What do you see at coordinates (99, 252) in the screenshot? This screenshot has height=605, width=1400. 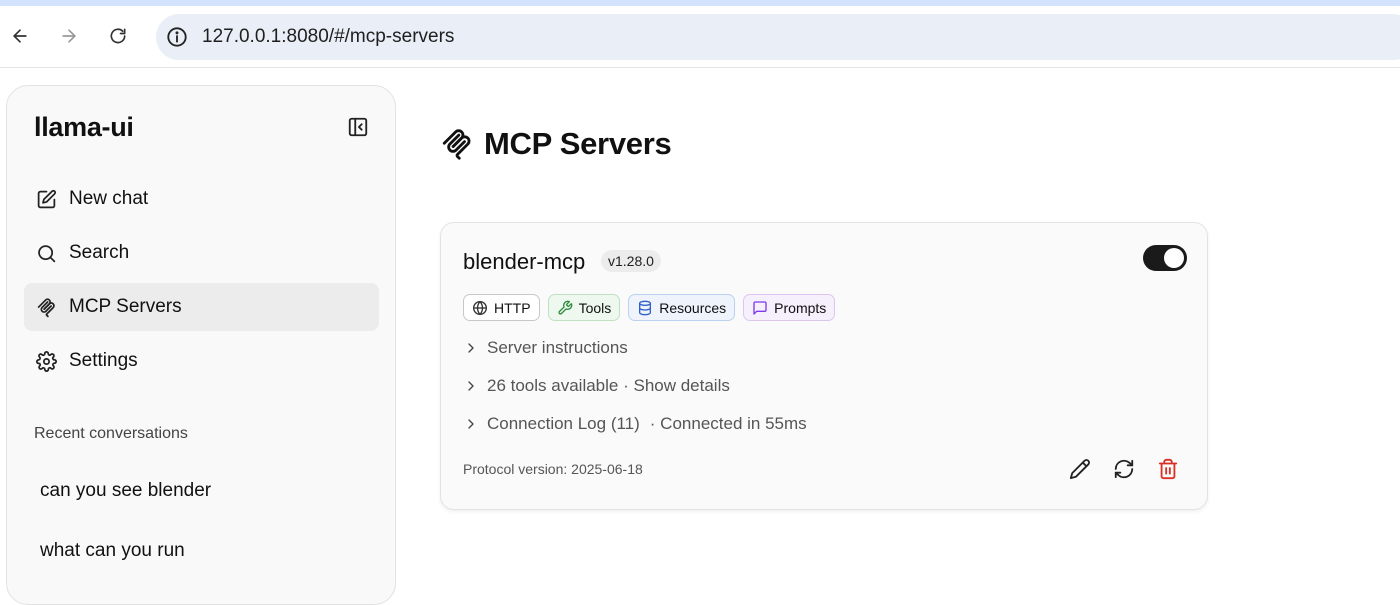 I see `sidebar-item-label: Search` at bounding box center [99, 252].